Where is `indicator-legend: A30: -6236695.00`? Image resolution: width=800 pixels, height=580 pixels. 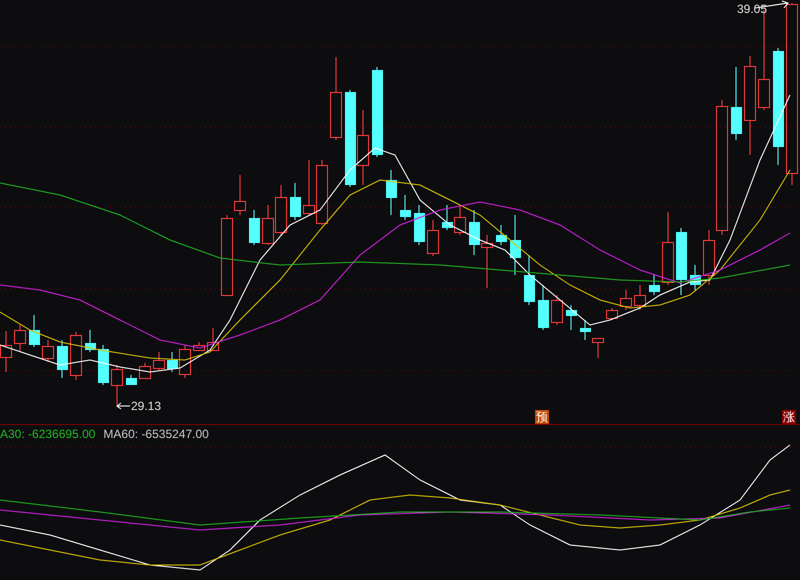 indicator-legend: A30: -6236695.00 is located at coordinates (48, 433).